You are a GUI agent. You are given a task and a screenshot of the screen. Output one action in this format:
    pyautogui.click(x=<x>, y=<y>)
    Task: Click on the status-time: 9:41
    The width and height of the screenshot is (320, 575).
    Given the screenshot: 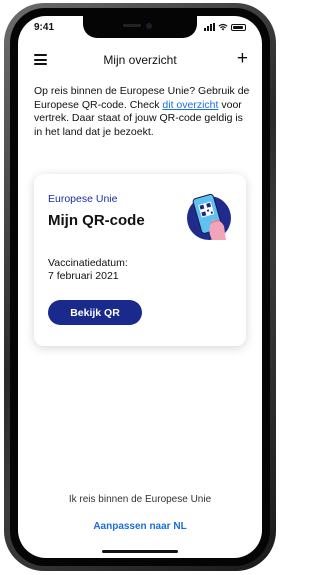 What is the action you would take?
    pyautogui.click(x=44, y=27)
    